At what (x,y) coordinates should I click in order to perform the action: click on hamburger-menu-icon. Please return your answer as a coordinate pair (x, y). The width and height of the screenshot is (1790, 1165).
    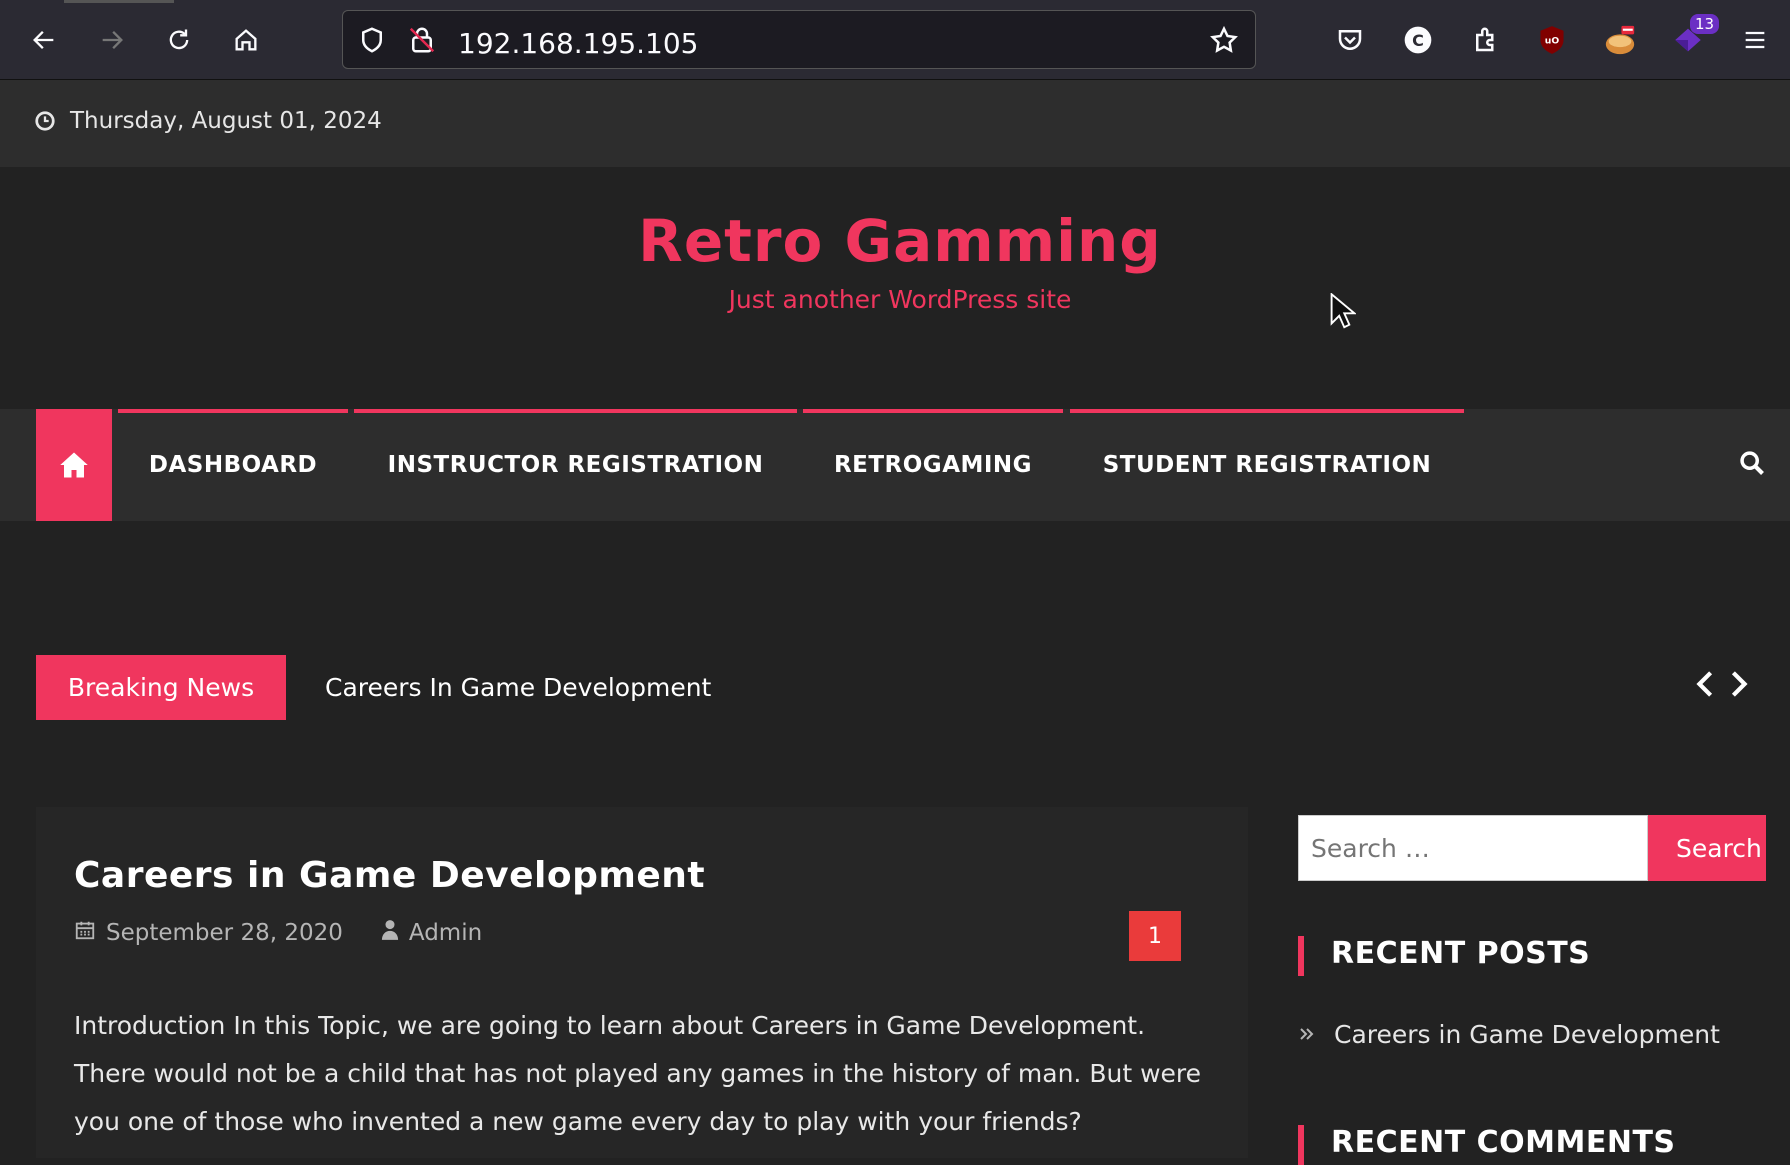
    Looking at the image, I should click on (1755, 40).